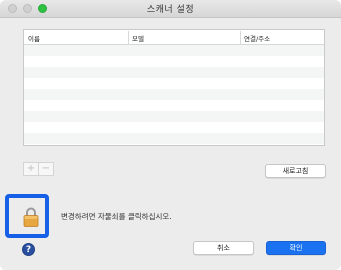  I want to click on table-header: 이름 모델 연결/주소, so click(174, 37).